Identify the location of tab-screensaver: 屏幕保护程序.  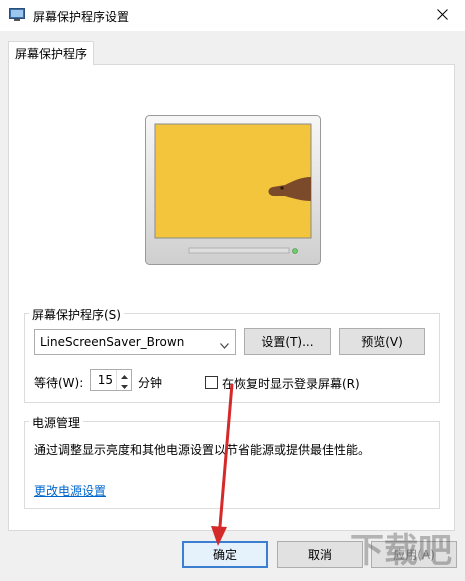
(51, 53).